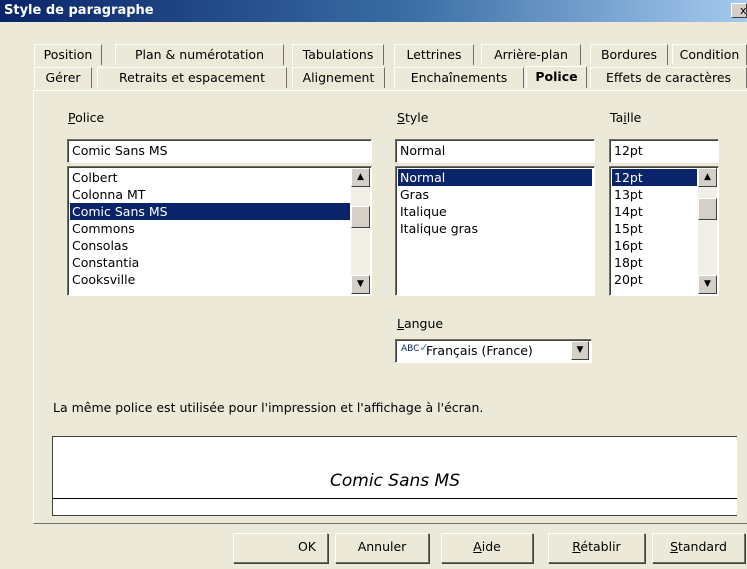  Describe the element at coordinates (654, 177) in the screenshot. I see `list-item-selected: 12pt` at that location.